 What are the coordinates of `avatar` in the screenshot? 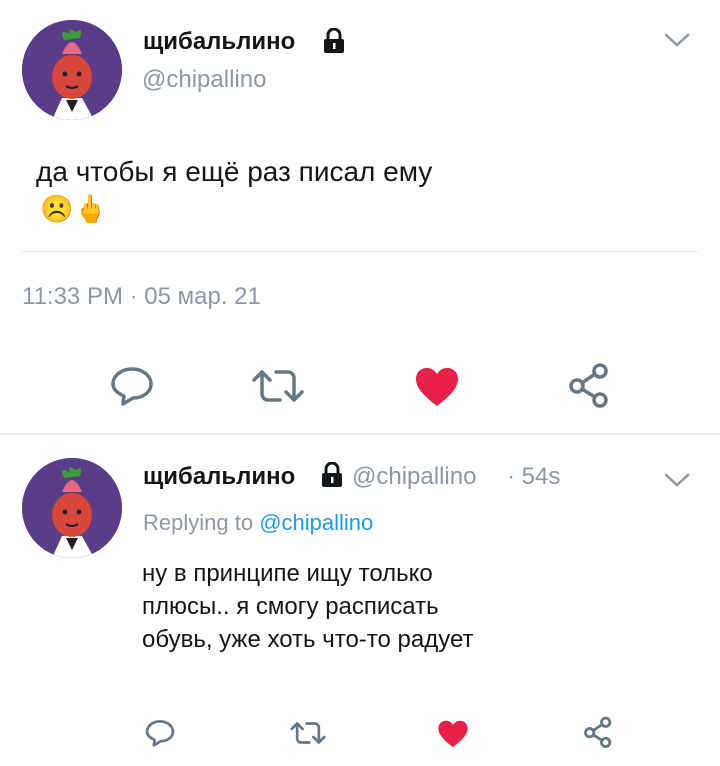 It's located at (72, 70).